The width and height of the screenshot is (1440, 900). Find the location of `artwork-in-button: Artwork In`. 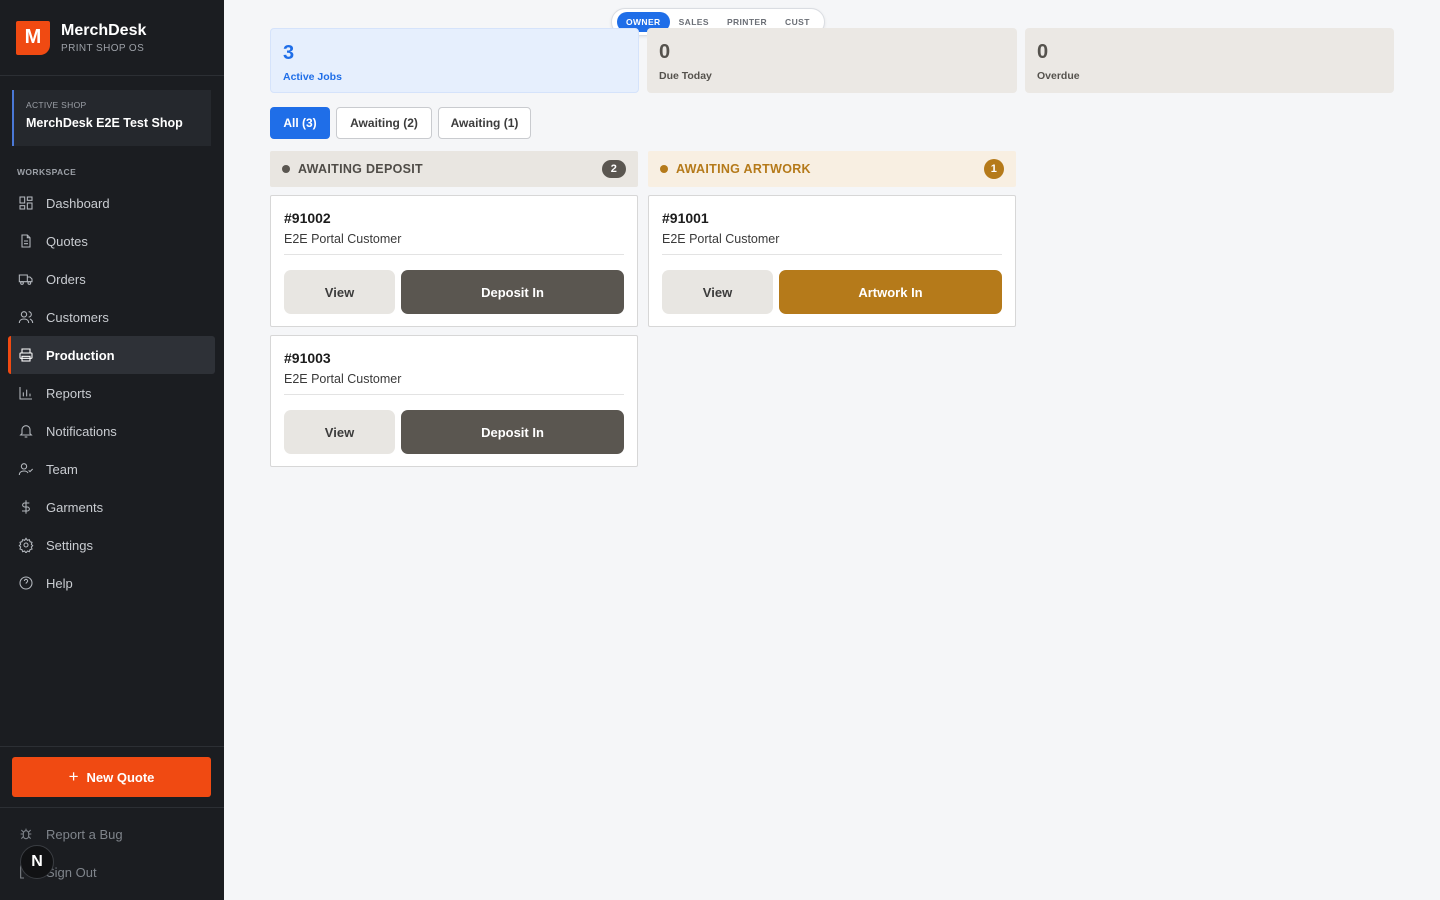

artwork-in-button: Artwork In is located at coordinates (890, 292).